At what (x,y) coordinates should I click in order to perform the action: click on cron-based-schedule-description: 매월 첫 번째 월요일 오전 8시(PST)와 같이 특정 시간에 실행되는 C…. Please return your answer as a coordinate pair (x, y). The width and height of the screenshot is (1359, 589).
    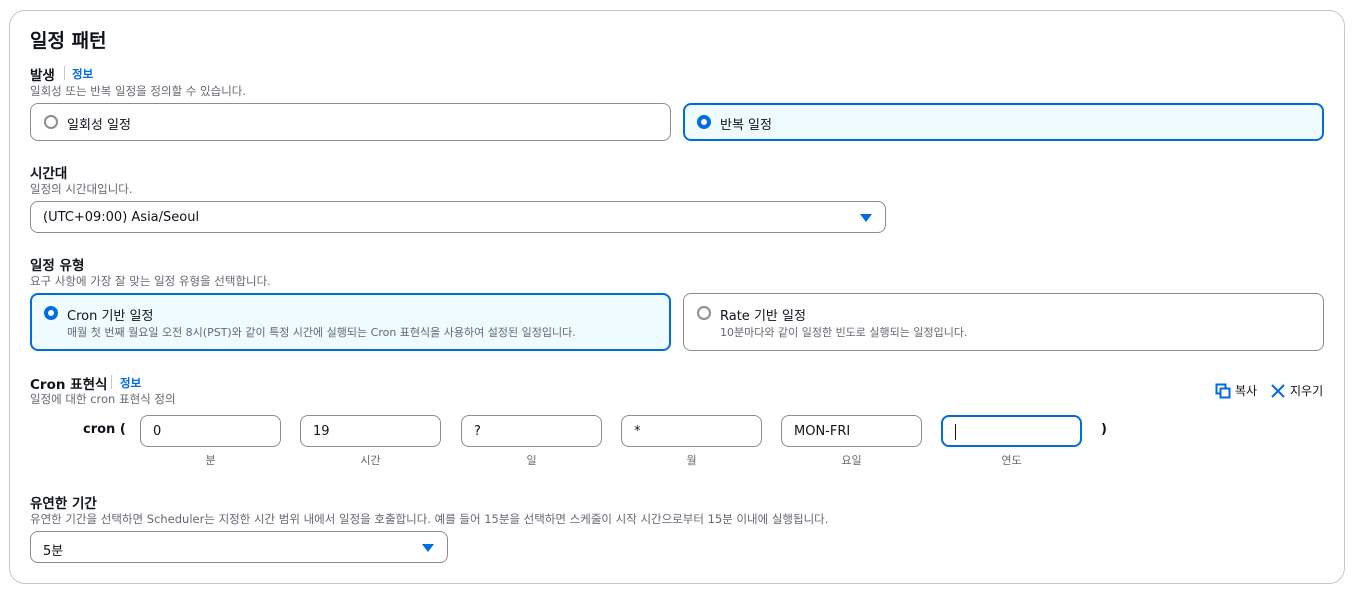
    Looking at the image, I should click on (321, 332).